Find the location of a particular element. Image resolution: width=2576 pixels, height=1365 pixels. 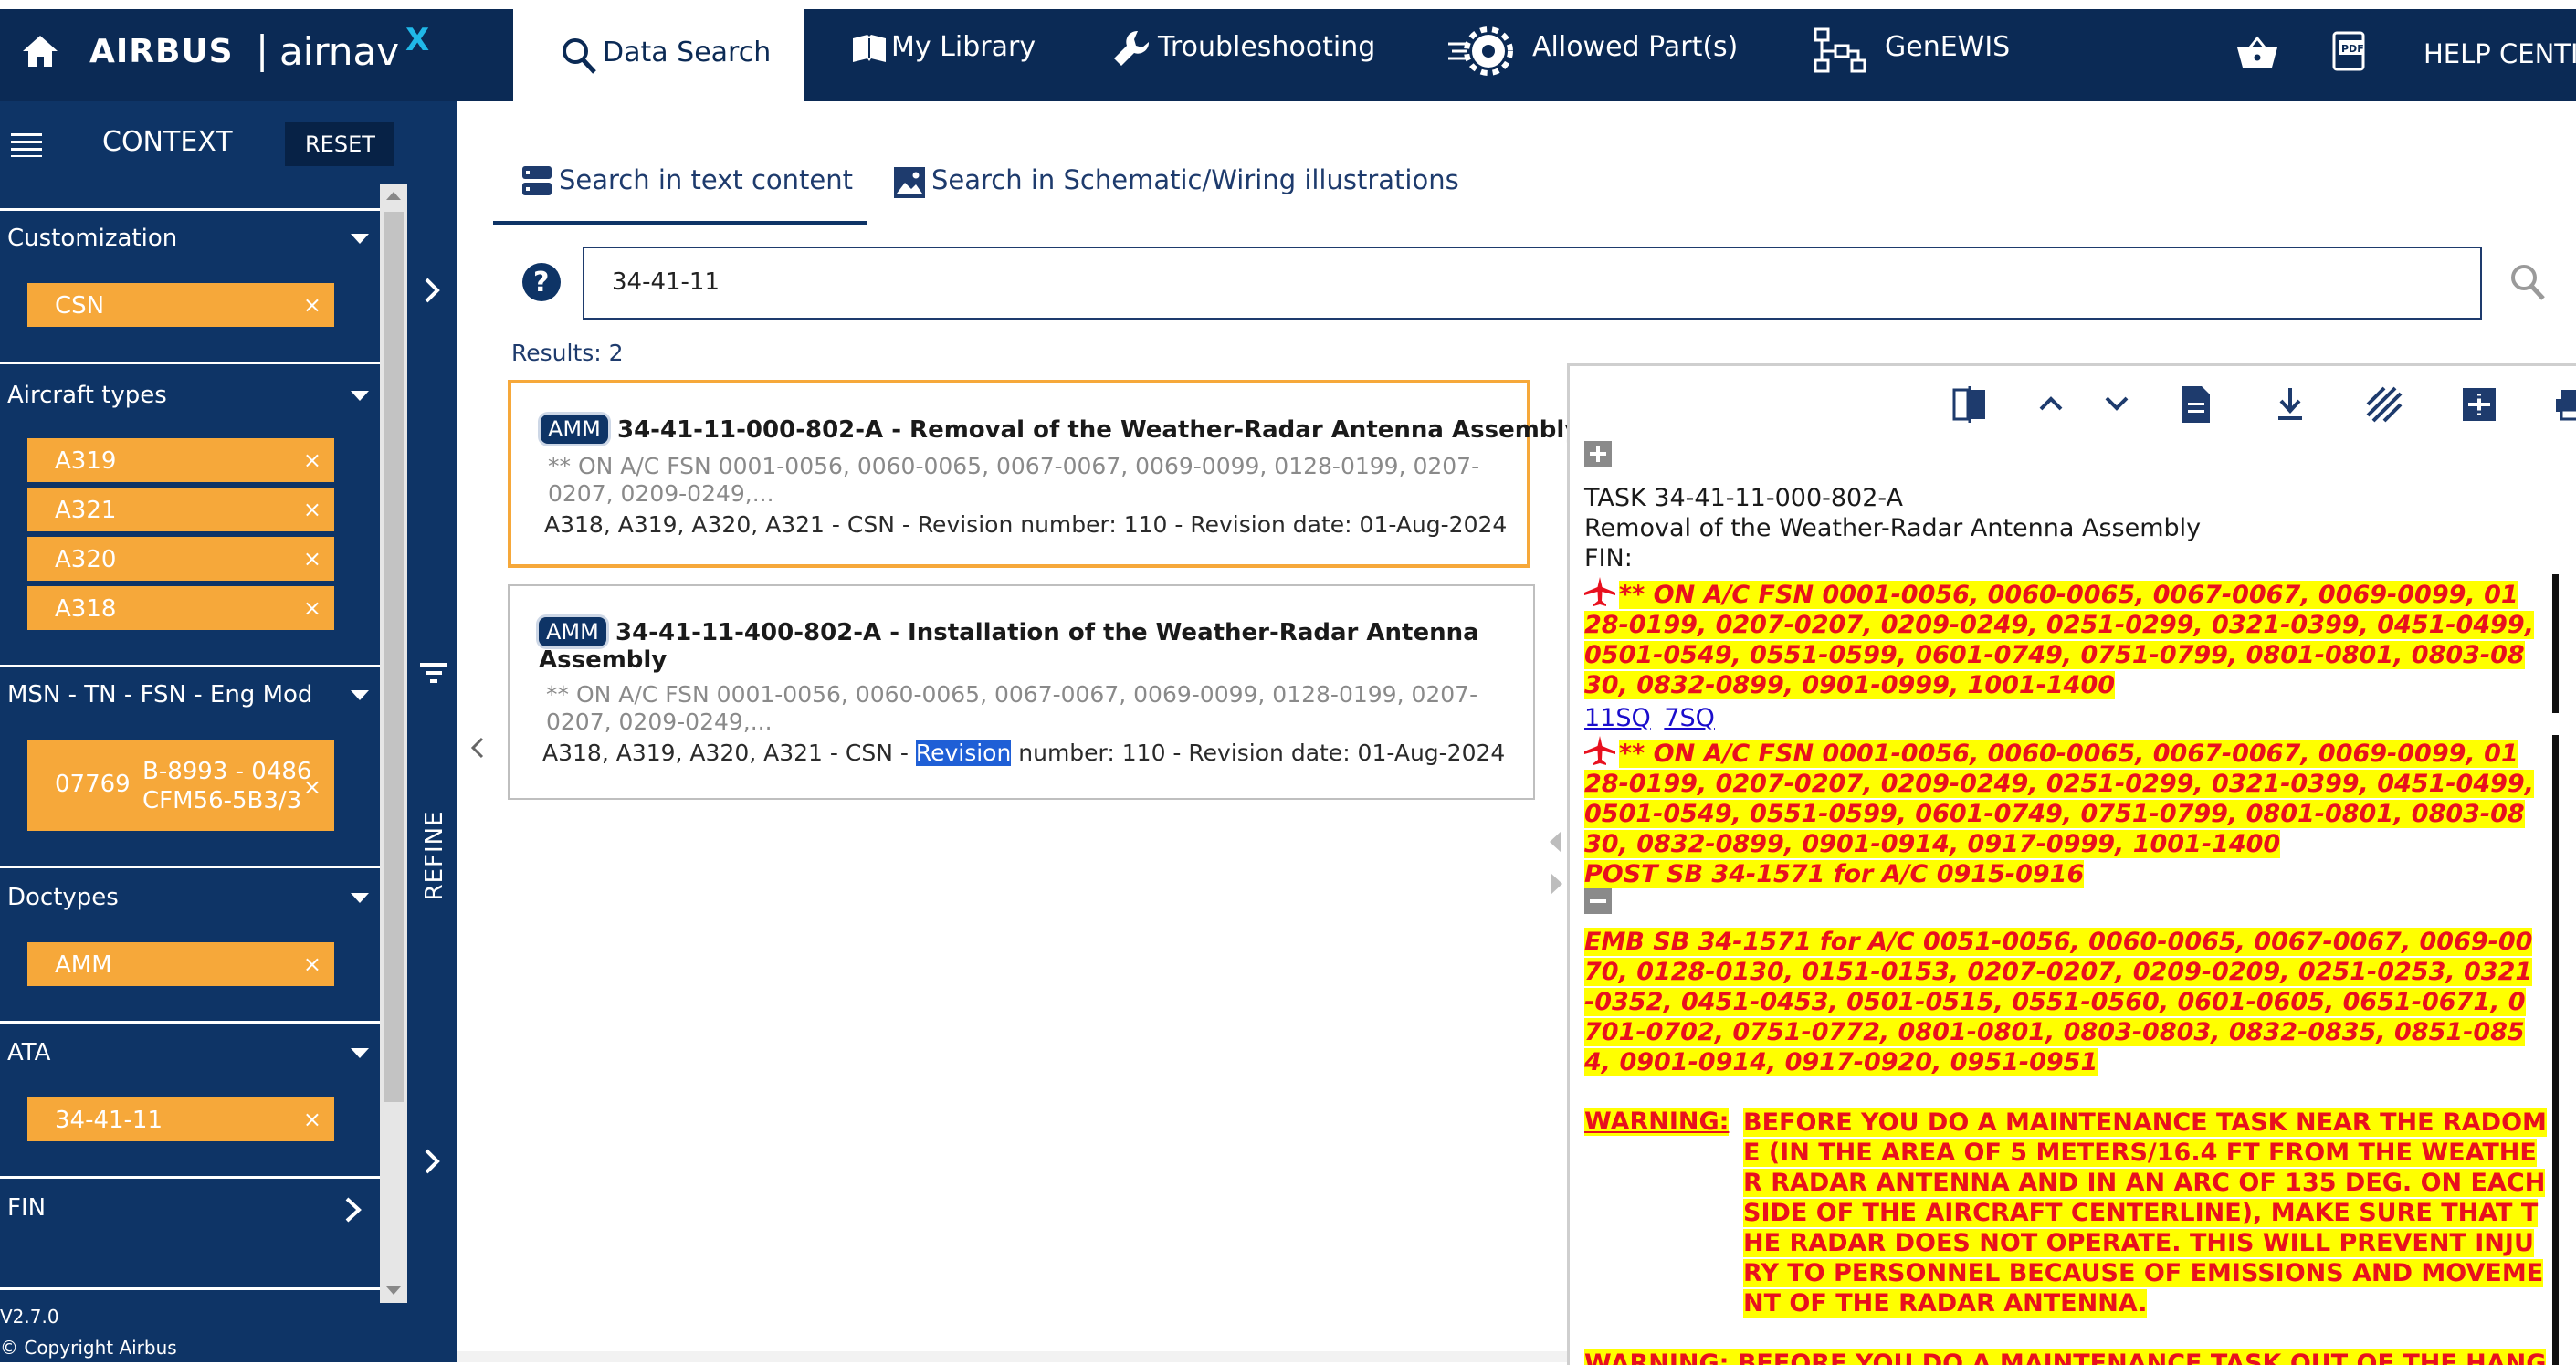

section-title: MSN - TN - FSN - Eng Mod is located at coordinates (160, 695).